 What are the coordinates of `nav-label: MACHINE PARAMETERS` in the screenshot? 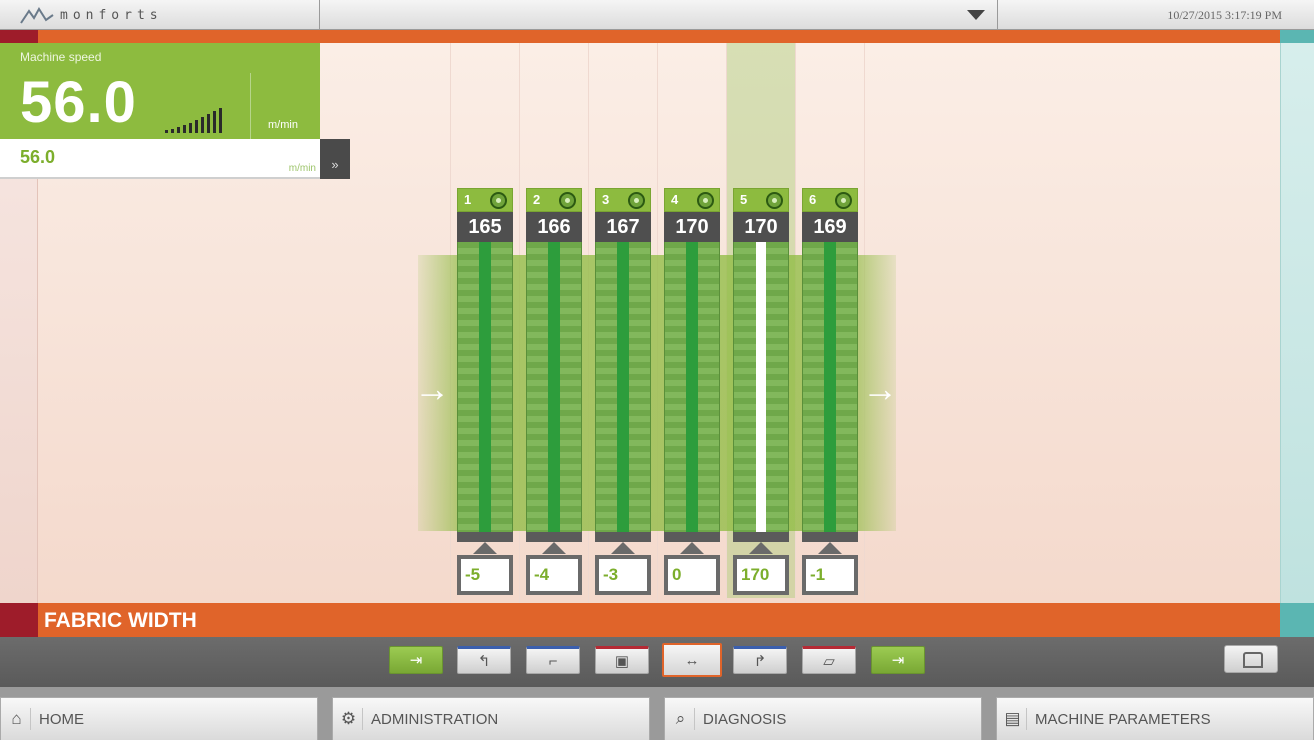 It's located at (1123, 719).